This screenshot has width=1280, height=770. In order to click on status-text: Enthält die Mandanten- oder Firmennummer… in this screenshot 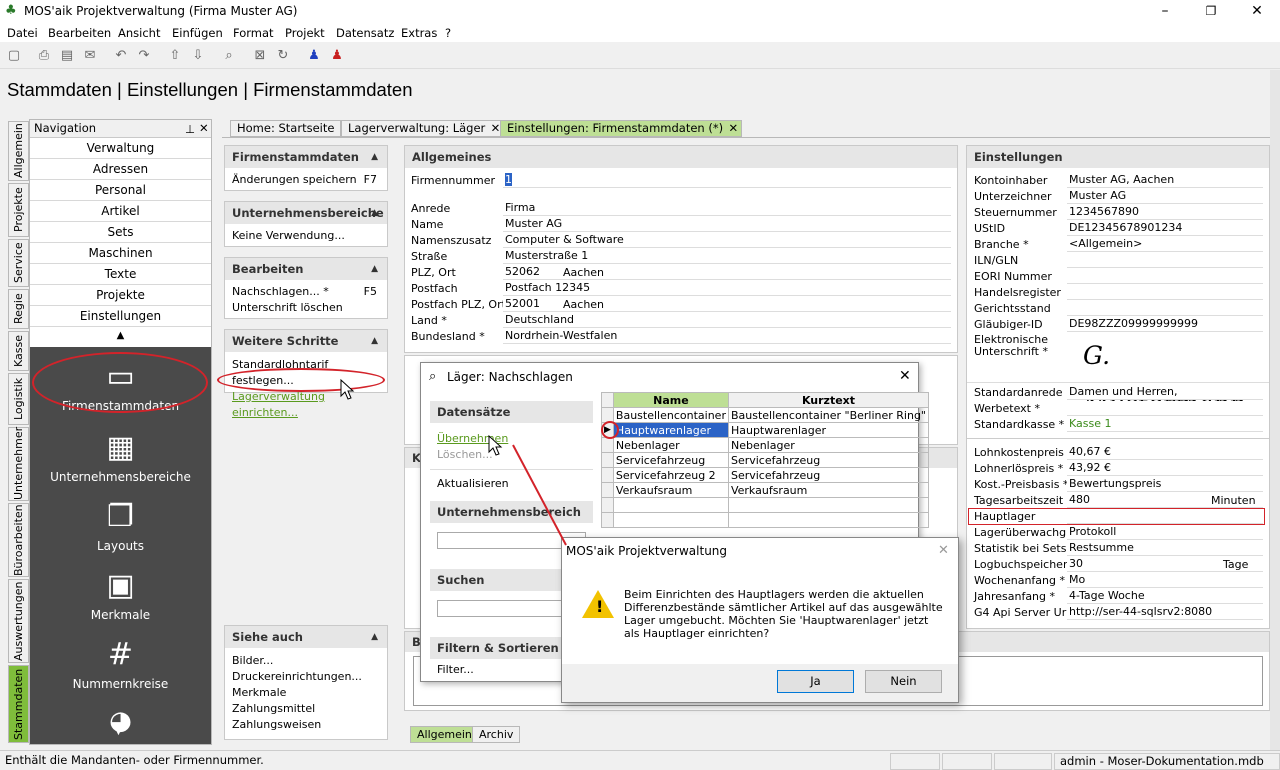, I will do `click(134, 760)`.